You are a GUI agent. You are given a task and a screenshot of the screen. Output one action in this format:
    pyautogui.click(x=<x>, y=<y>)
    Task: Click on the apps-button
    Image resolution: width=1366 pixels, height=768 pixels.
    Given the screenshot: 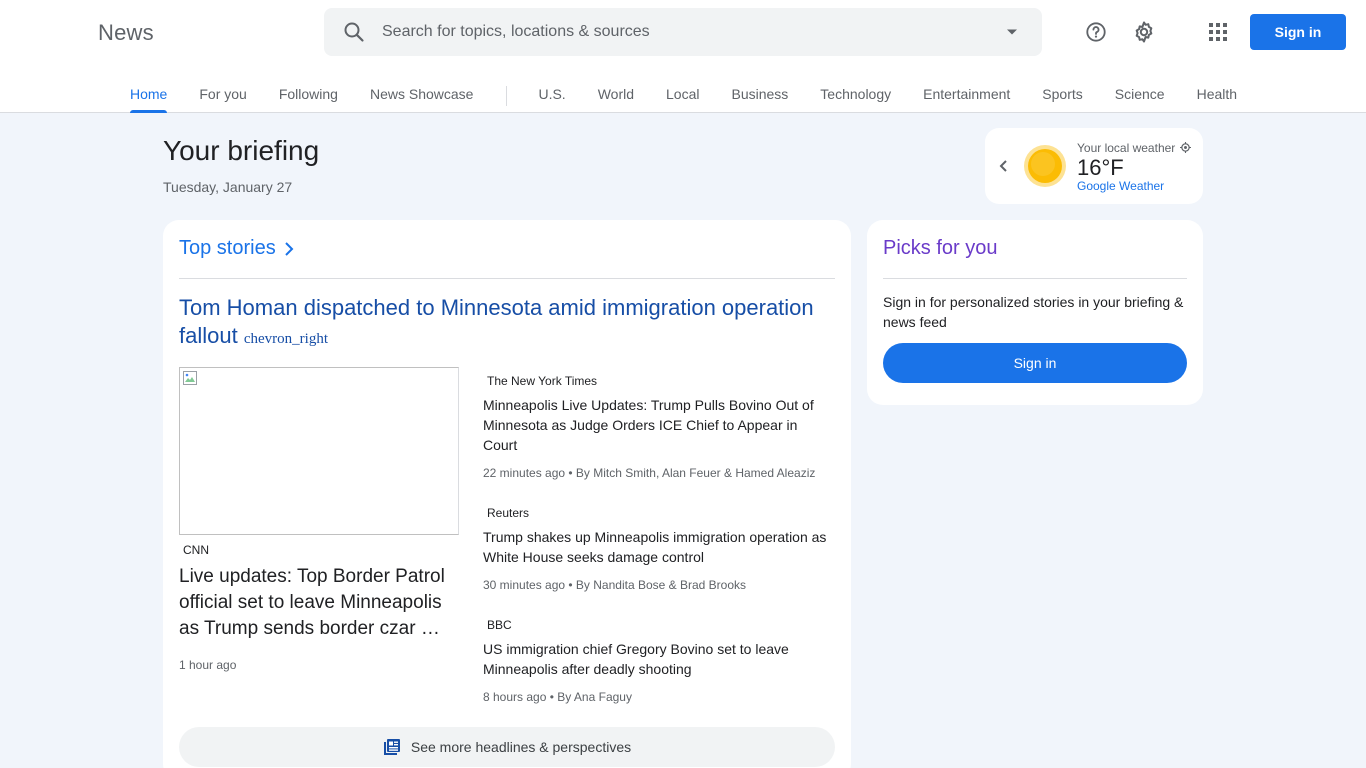 What is the action you would take?
    pyautogui.click(x=1218, y=32)
    